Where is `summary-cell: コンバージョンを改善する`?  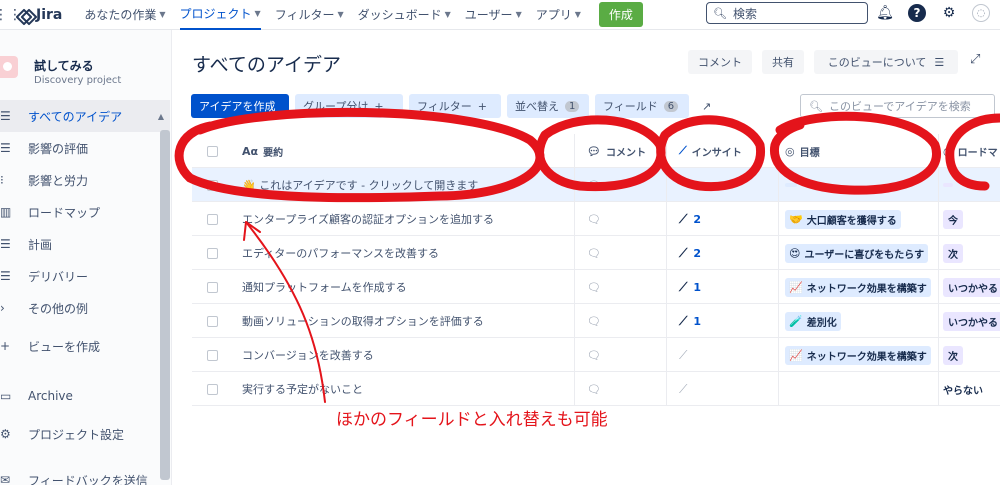
summary-cell: コンバージョンを改善する is located at coordinates (403, 355).